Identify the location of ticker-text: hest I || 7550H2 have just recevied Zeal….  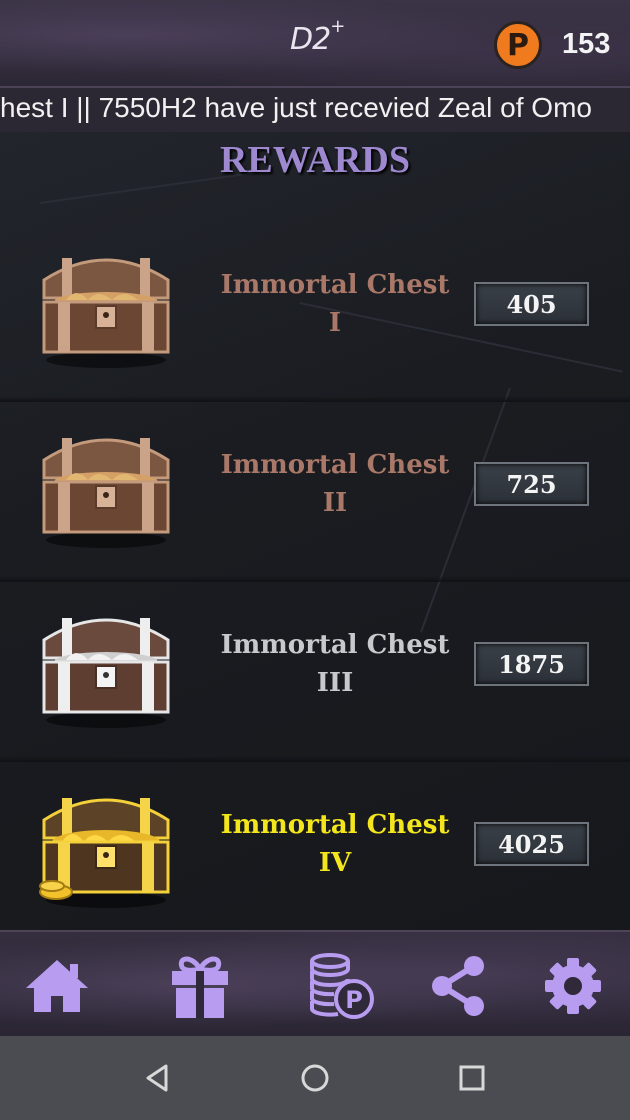
(296, 107).